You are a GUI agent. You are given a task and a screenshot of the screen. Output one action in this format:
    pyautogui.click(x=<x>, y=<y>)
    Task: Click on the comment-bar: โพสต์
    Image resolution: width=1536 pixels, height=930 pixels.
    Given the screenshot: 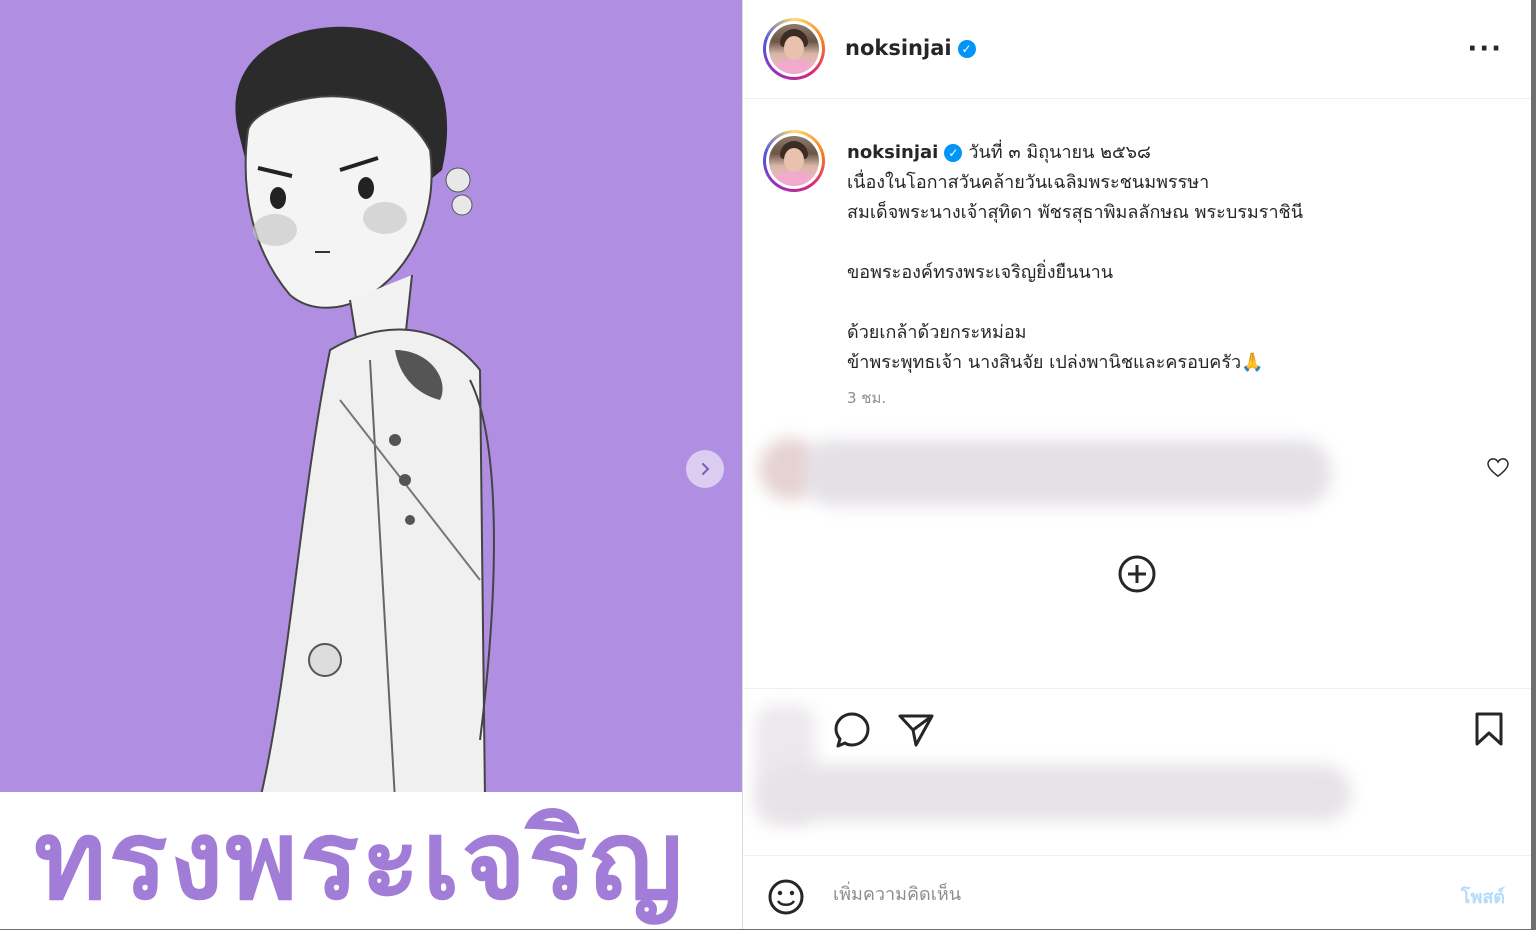 What is the action you would take?
    pyautogui.click(x=1137, y=892)
    